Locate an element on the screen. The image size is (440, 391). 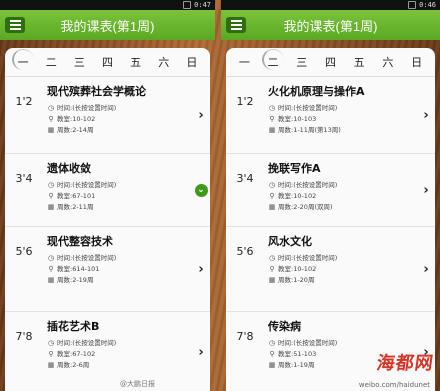
course-weeks: 周数:2-11周 is located at coordinates (75, 207).